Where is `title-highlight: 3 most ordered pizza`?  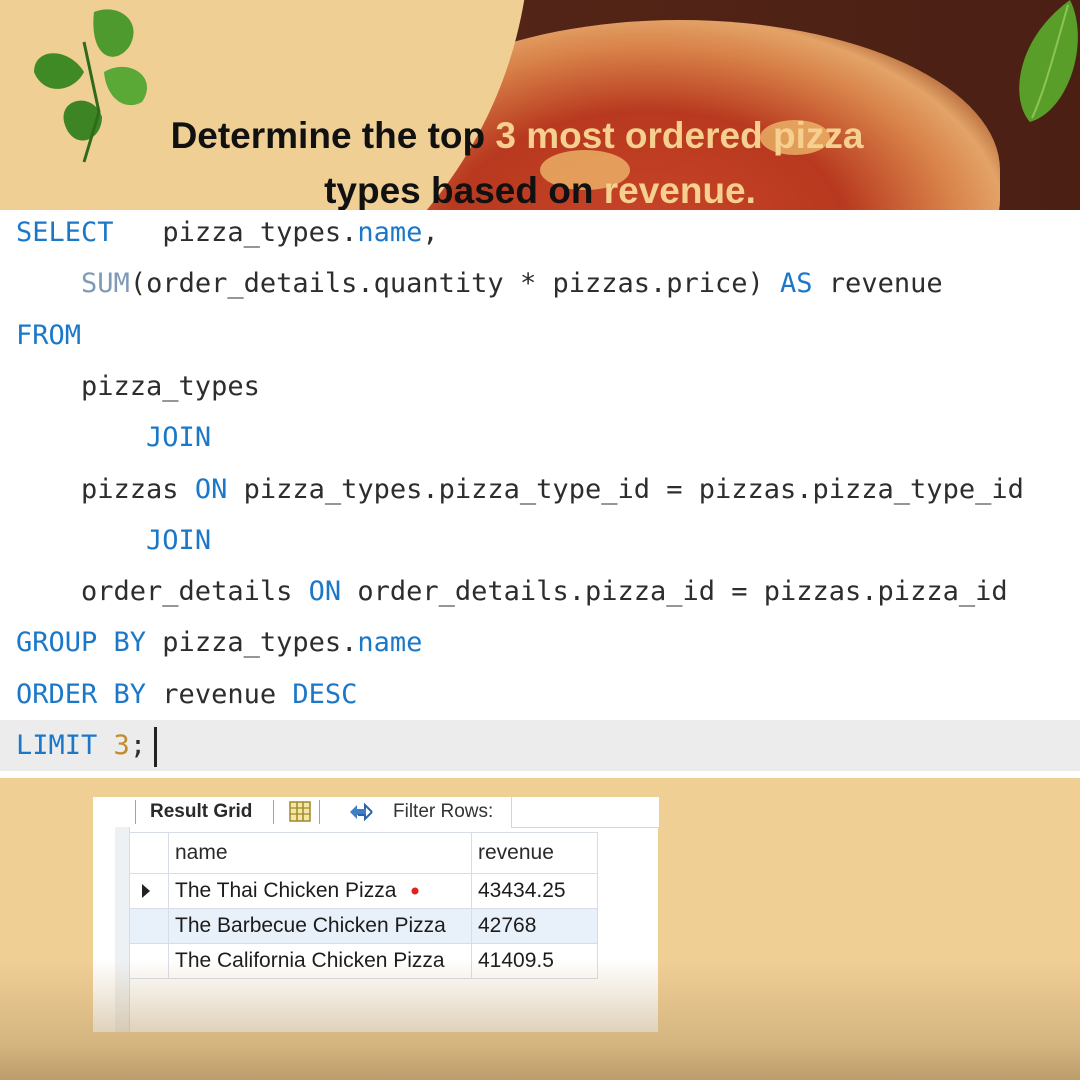
title-highlight: 3 most ordered pizza is located at coordinates (679, 135).